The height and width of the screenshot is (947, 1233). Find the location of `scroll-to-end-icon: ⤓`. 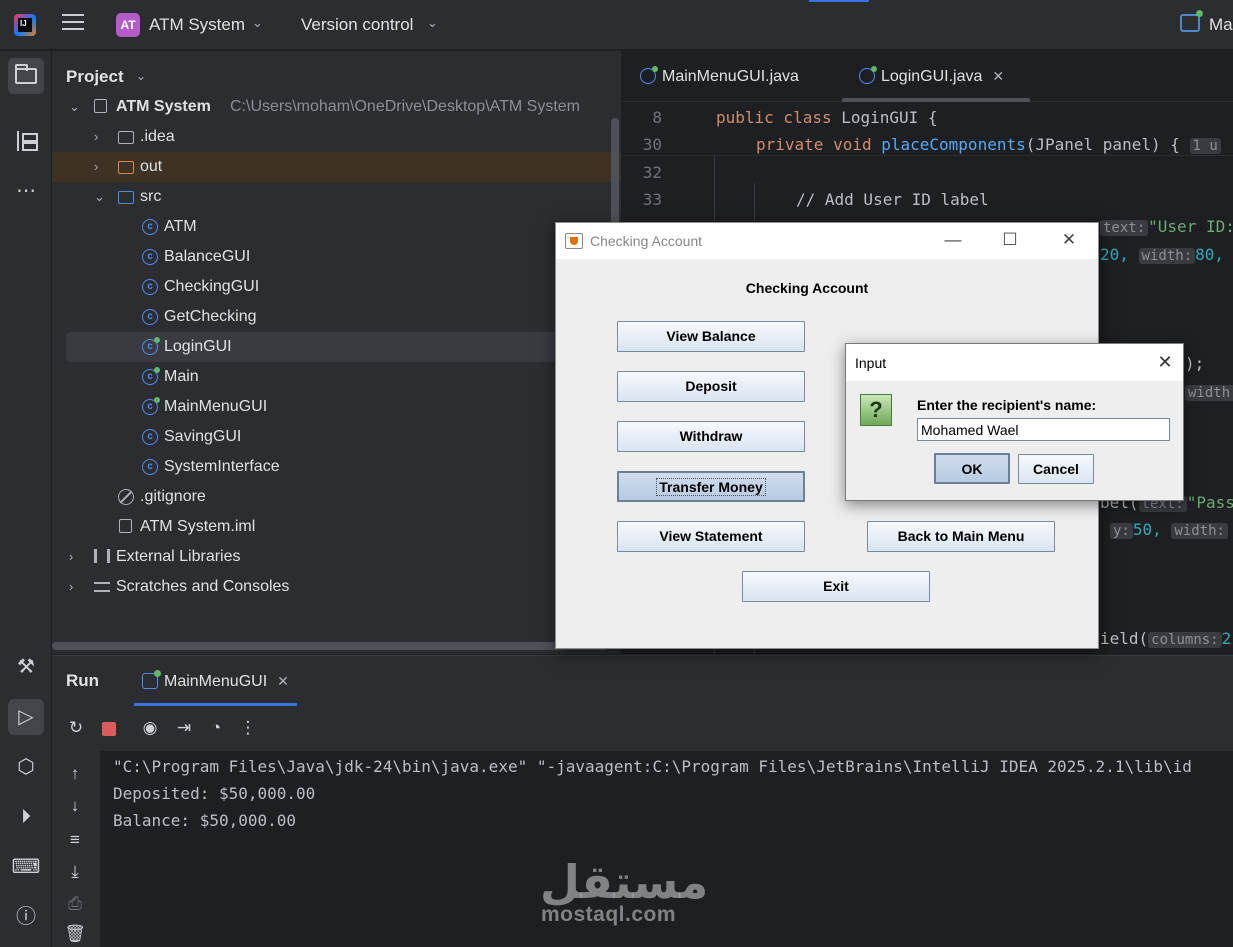

scroll-to-end-icon: ⤓ is located at coordinates (75, 872).